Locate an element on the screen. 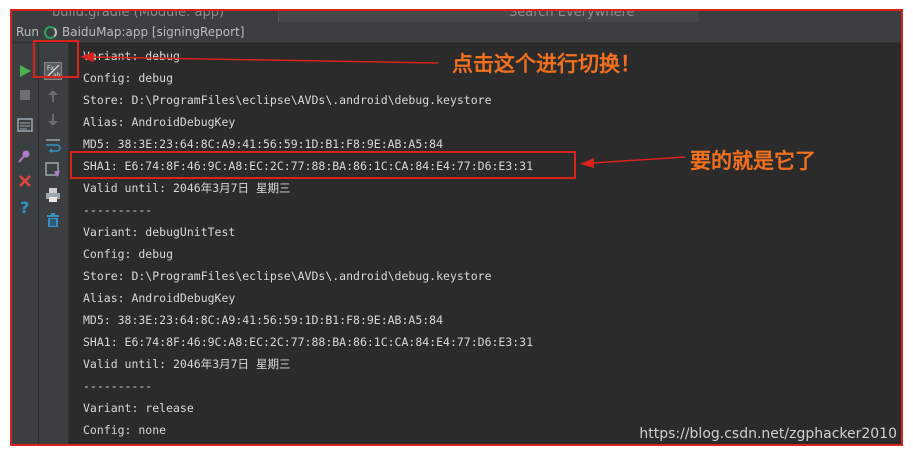 The image size is (913, 457). search-everywhere: Search Everywhere is located at coordinates (572, 15).